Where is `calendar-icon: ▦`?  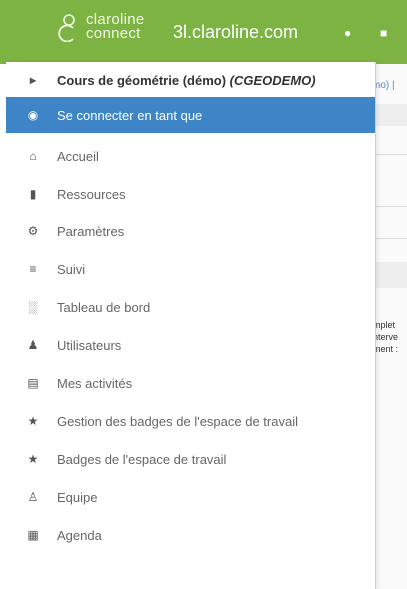
calendar-icon: ▦ is located at coordinates (33, 535).